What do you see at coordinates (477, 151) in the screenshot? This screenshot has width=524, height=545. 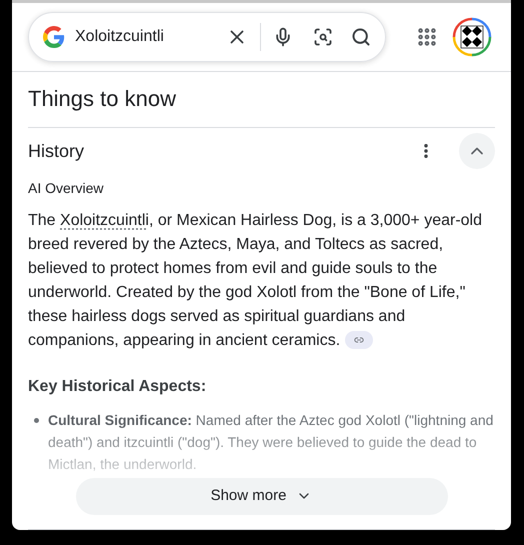 I see `collapse-button` at bounding box center [477, 151].